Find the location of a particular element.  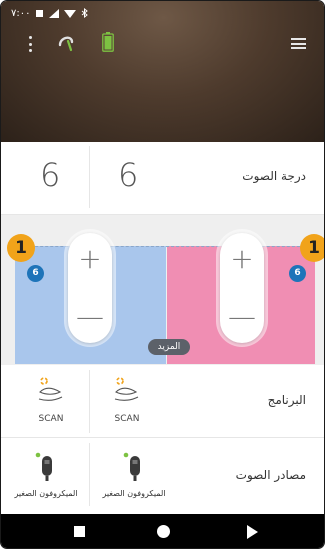

right-level-badge: 6 is located at coordinates (297, 273).